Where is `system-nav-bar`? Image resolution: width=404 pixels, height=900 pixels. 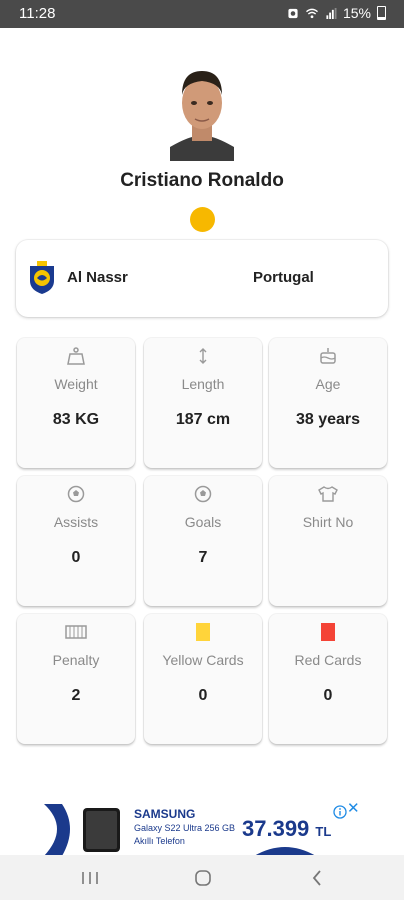 system-nav-bar is located at coordinates (202, 877).